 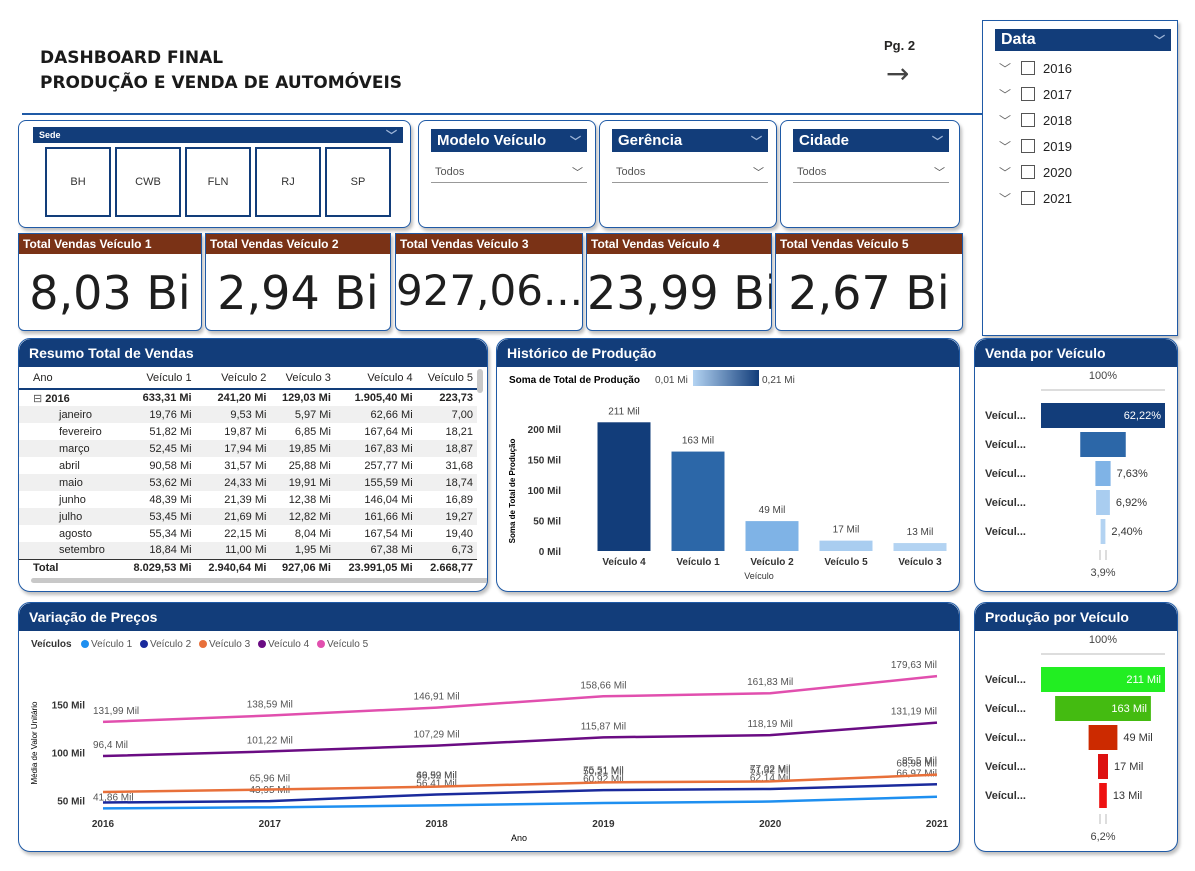 What do you see at coordinates (679, 282) in the screenshot?
I see `kpi-card-veiculo-4: Total Vendas Veículo 4 23,99 Bi` at bounding box center [679, 282].